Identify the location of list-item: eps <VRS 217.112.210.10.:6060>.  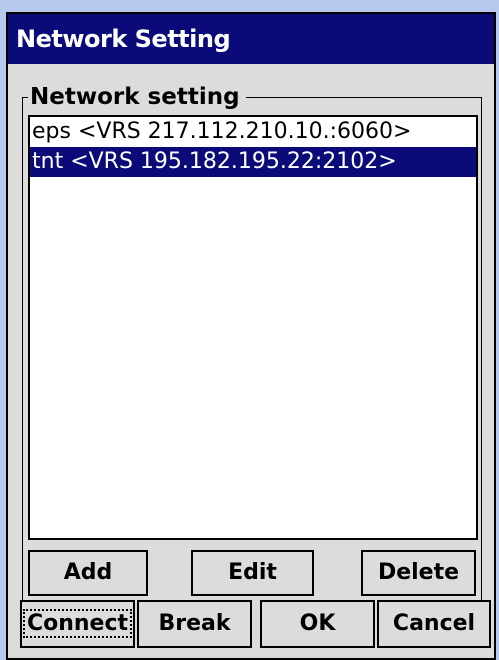
(253, 132).